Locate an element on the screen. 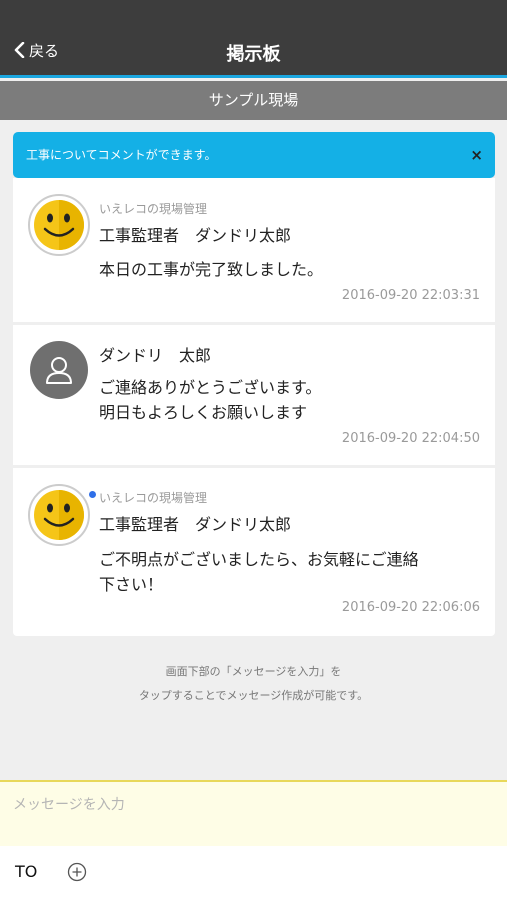 The width and height of the screenshot is (507, 900). plus-circle-icon is located at coordinates (77, 872).